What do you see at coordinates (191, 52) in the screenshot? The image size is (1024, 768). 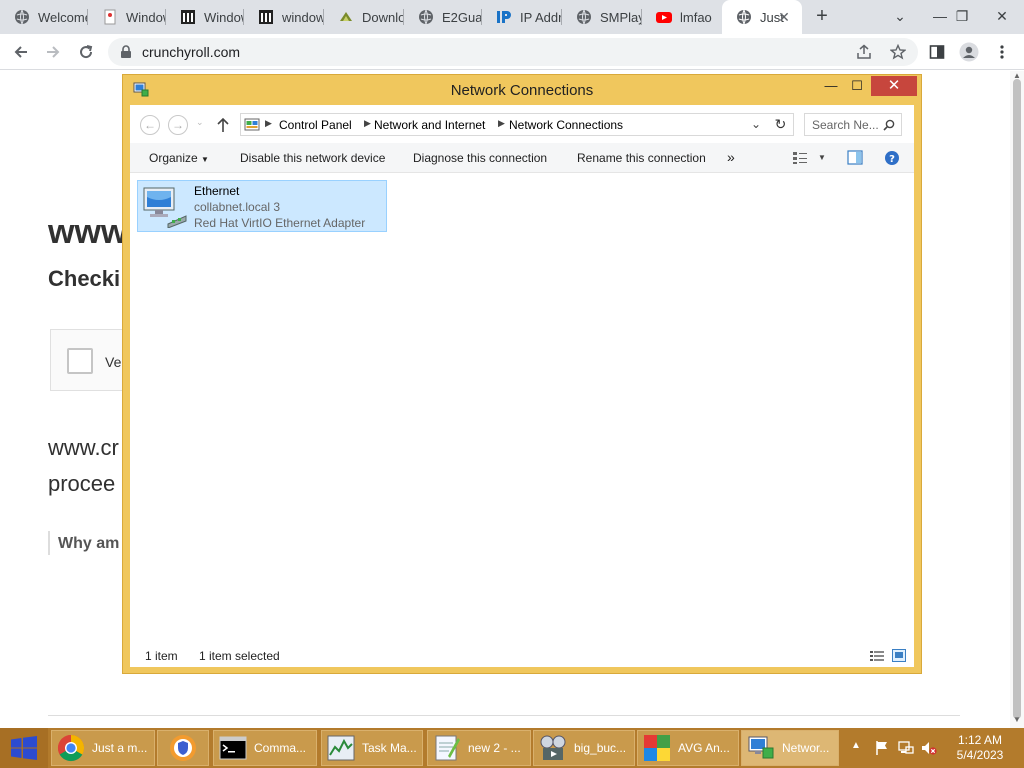 I see `url-text: crunchyroll.com` at bounding box center [191, 52].